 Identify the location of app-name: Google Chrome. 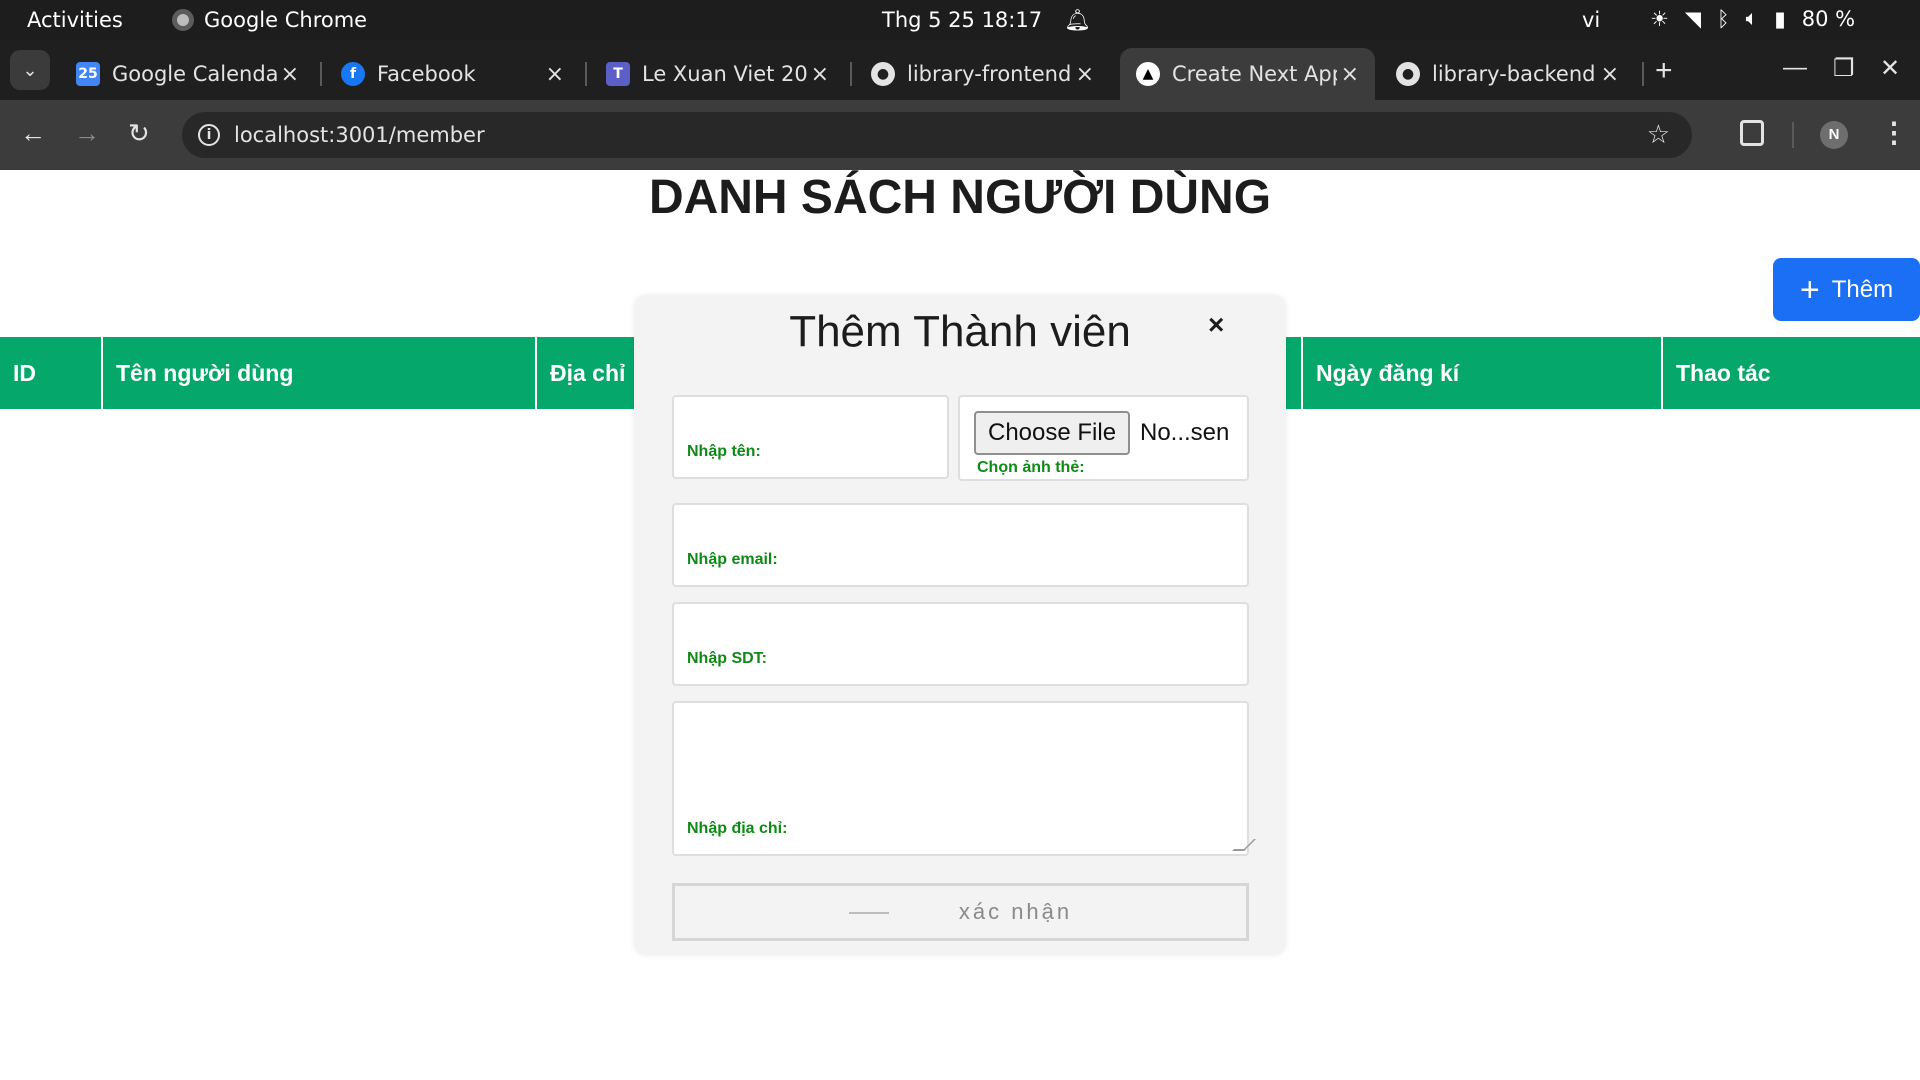
(286, 20).